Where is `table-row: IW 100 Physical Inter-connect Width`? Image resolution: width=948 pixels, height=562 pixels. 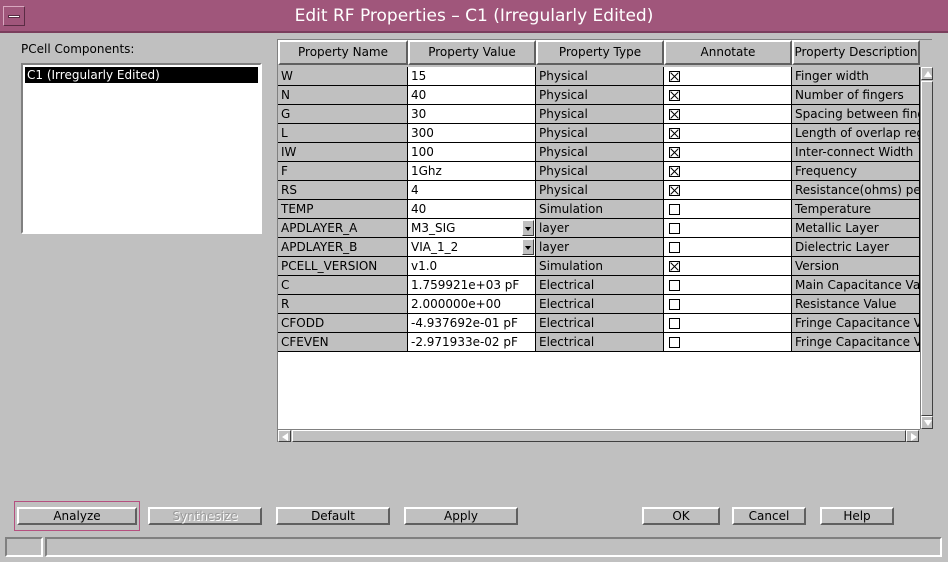 table-row: IW 100 Physical Inter-connect Width is located at coordinates (599, 152).